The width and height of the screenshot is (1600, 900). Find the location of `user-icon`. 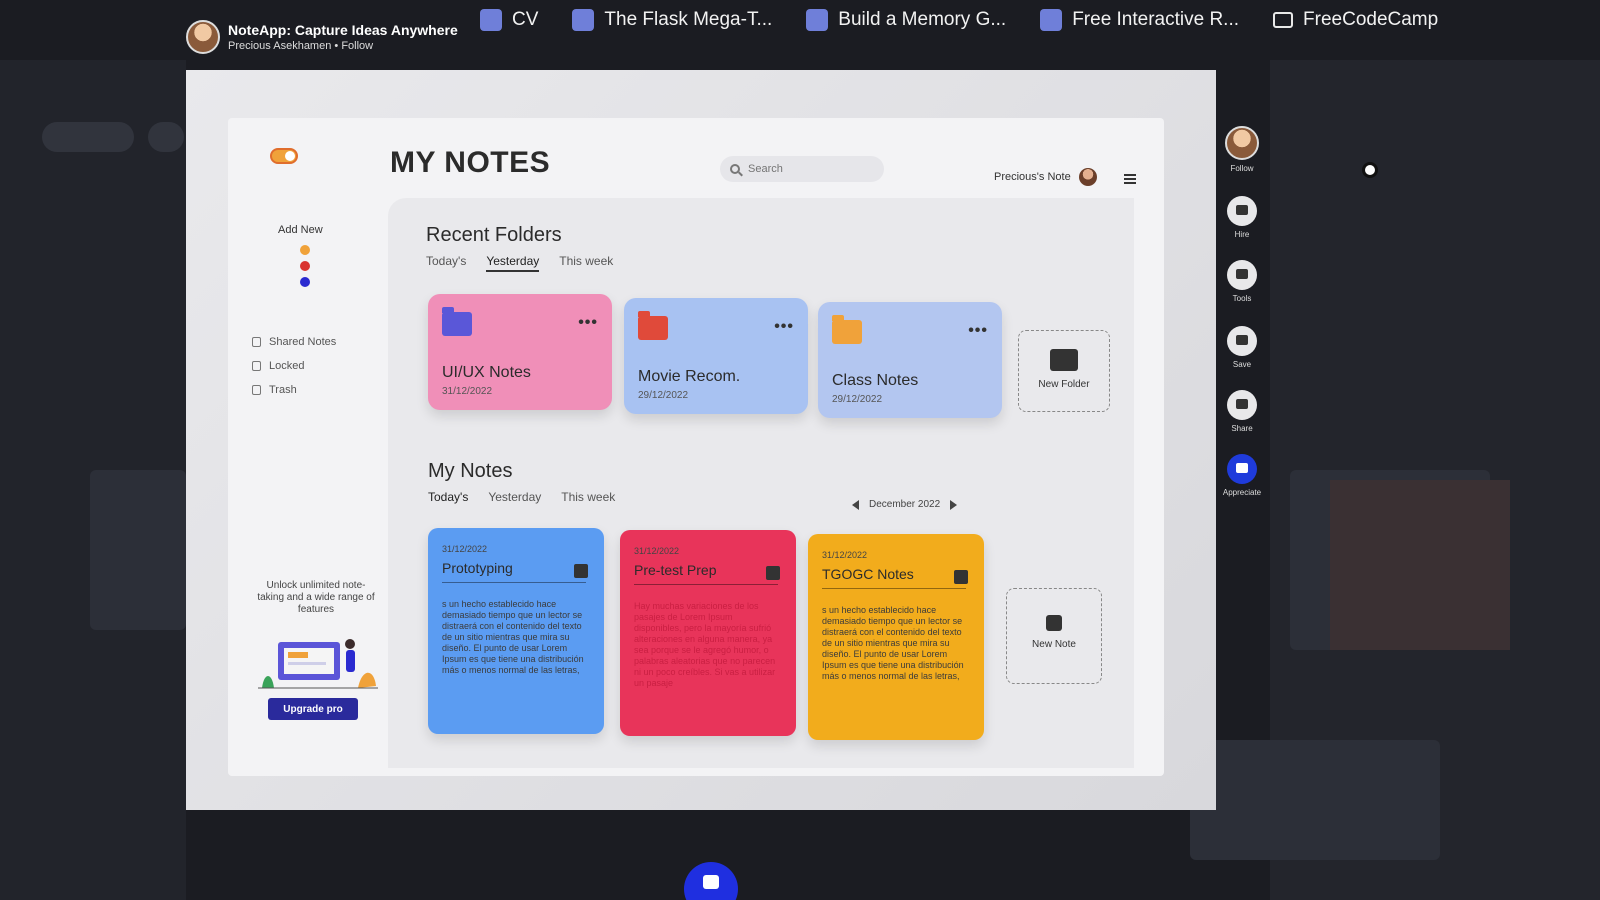

user-icon is located at coordinates (256, 342).